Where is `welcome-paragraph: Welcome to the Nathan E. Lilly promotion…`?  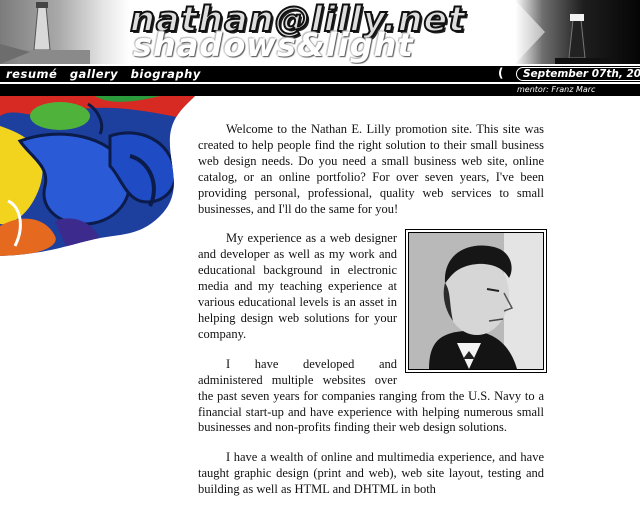
welcome-paragraph: Welcome to the Nathan E. Lilly promotion… is located at coordinates (371, 169).